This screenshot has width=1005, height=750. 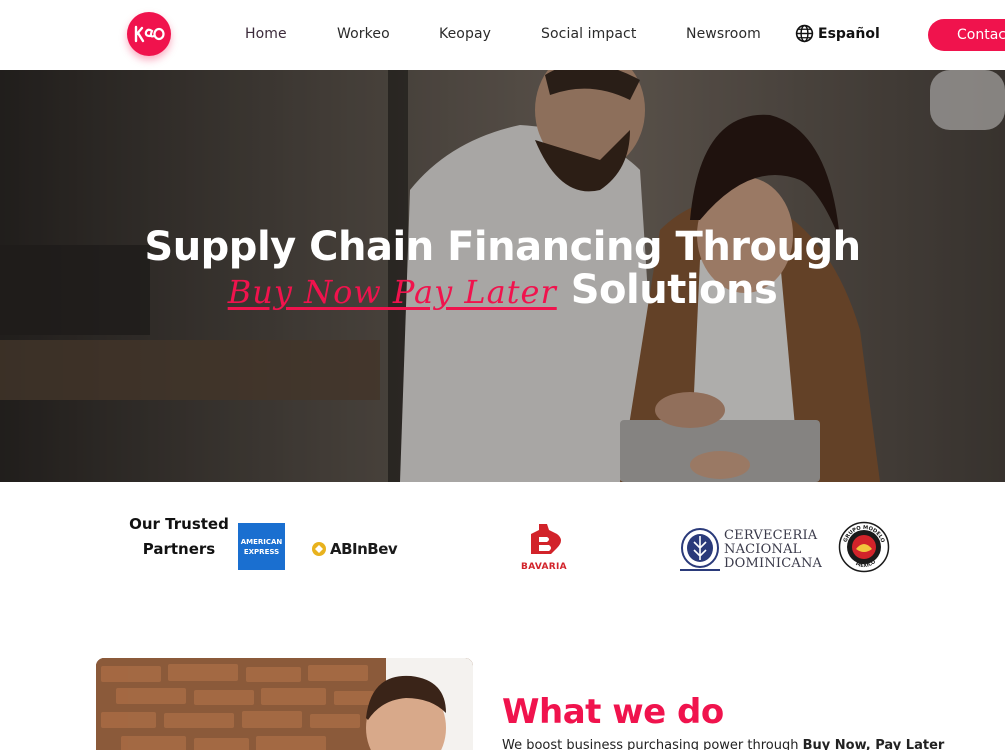 I want to click on what-we-do-desc-bold: Buy Now, Pay Later, so click(x=873, y=744).